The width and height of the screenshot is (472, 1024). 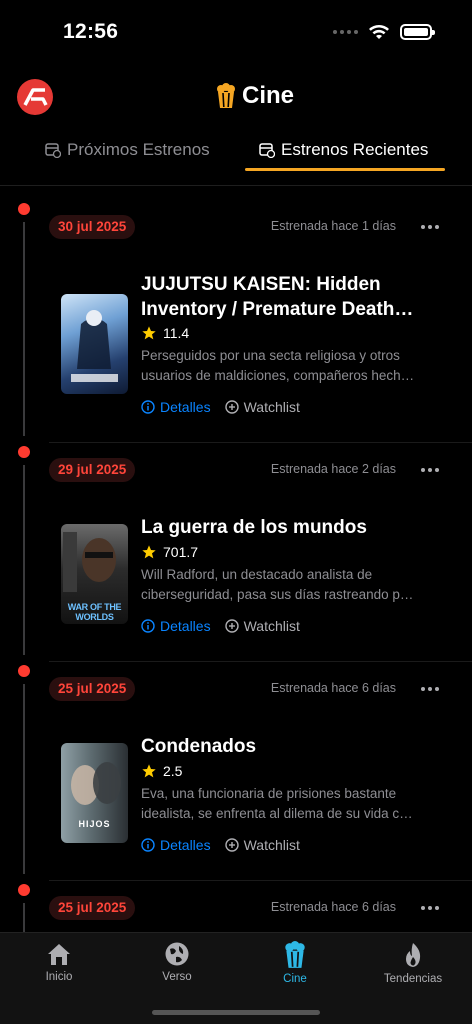 I want to click on poster-title: WAR OF THE WORLDS, so click(x=94, y=612).